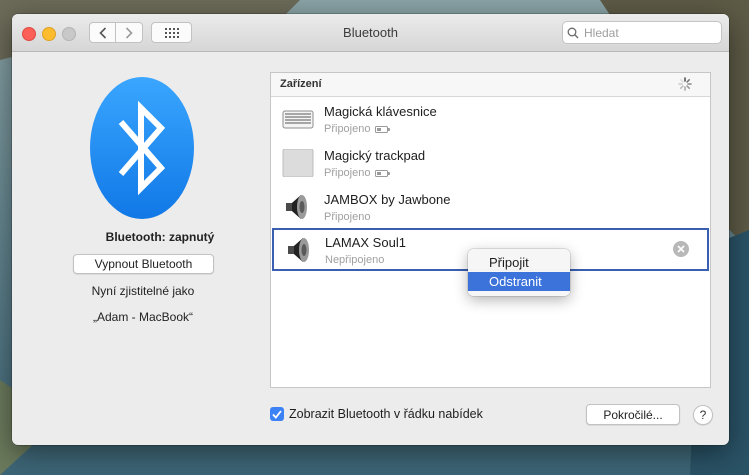  Describe the element at coordinates (142, 148) in the screenshot. I see `bluetooth-logo-icon` at that location.